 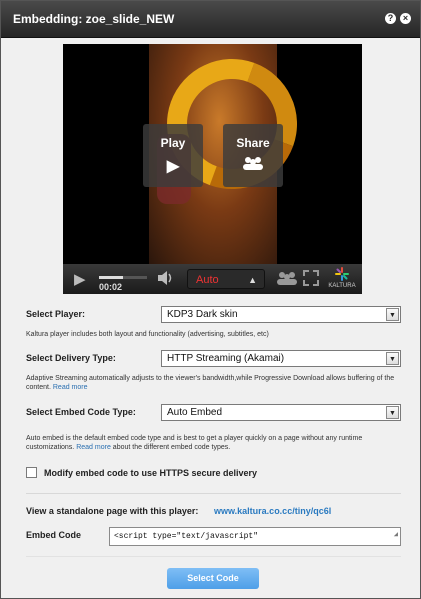 I want to click on dialog-titlebar: Embedding: zoe_slide_NEW ? ×, so click(x=210, y=19).